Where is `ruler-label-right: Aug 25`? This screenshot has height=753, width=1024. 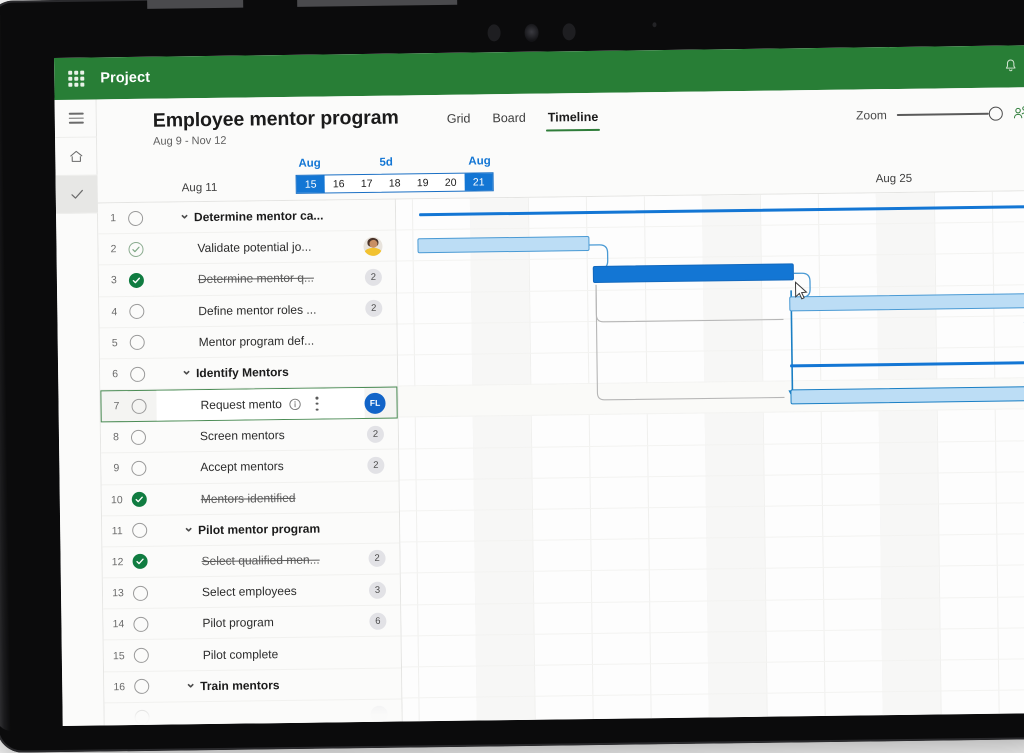
ruler-label-right: Aug 25 is located at coordinates (894, 179).